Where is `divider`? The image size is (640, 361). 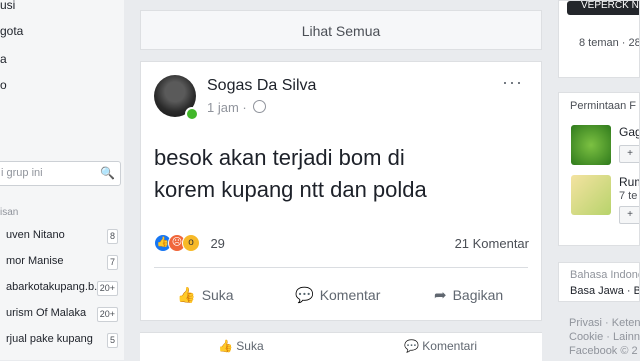 divider is located at coordinates (341, 267).